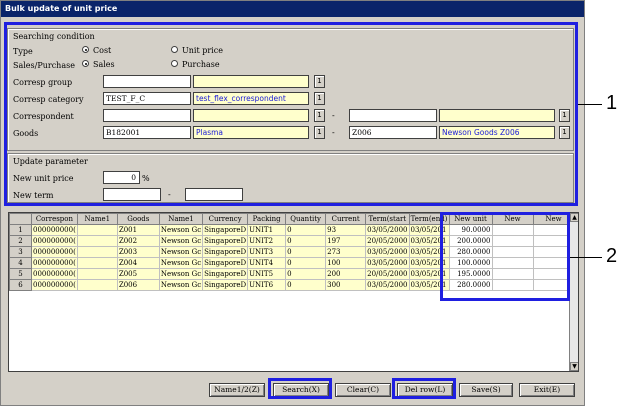 This screenshot has width=630, height=406. I want to click on grid-header-cell: Goods, so click(138, 219).